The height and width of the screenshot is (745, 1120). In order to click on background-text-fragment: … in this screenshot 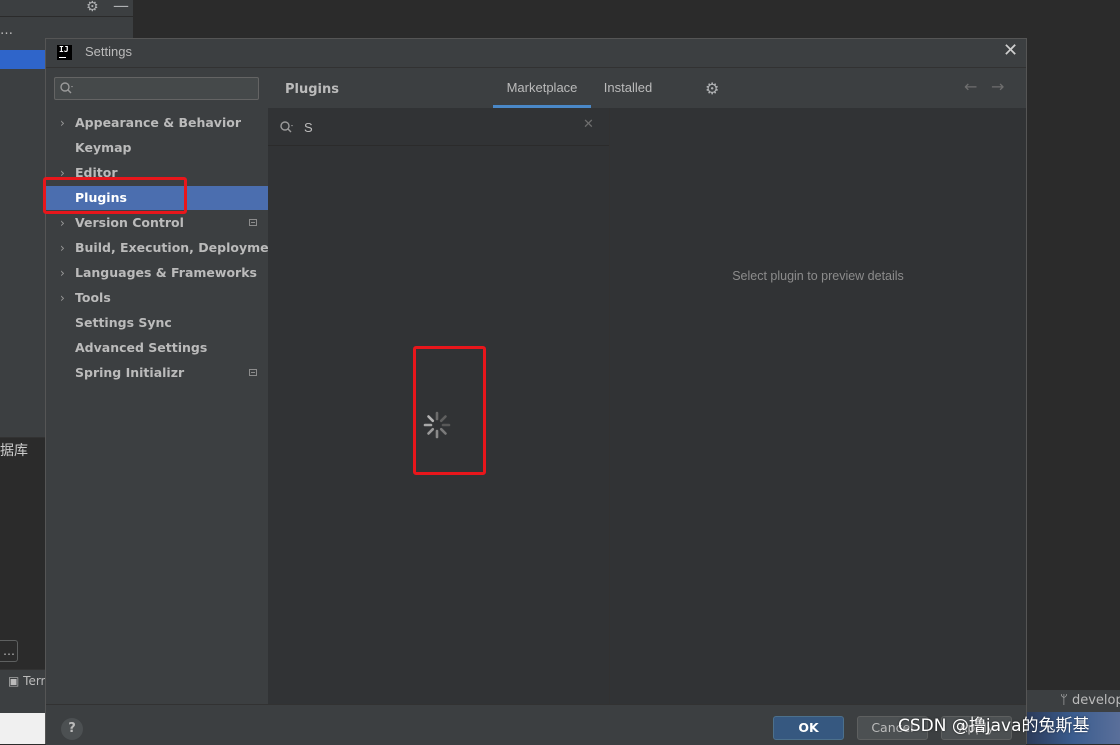, I will do `click(6, 30)`.